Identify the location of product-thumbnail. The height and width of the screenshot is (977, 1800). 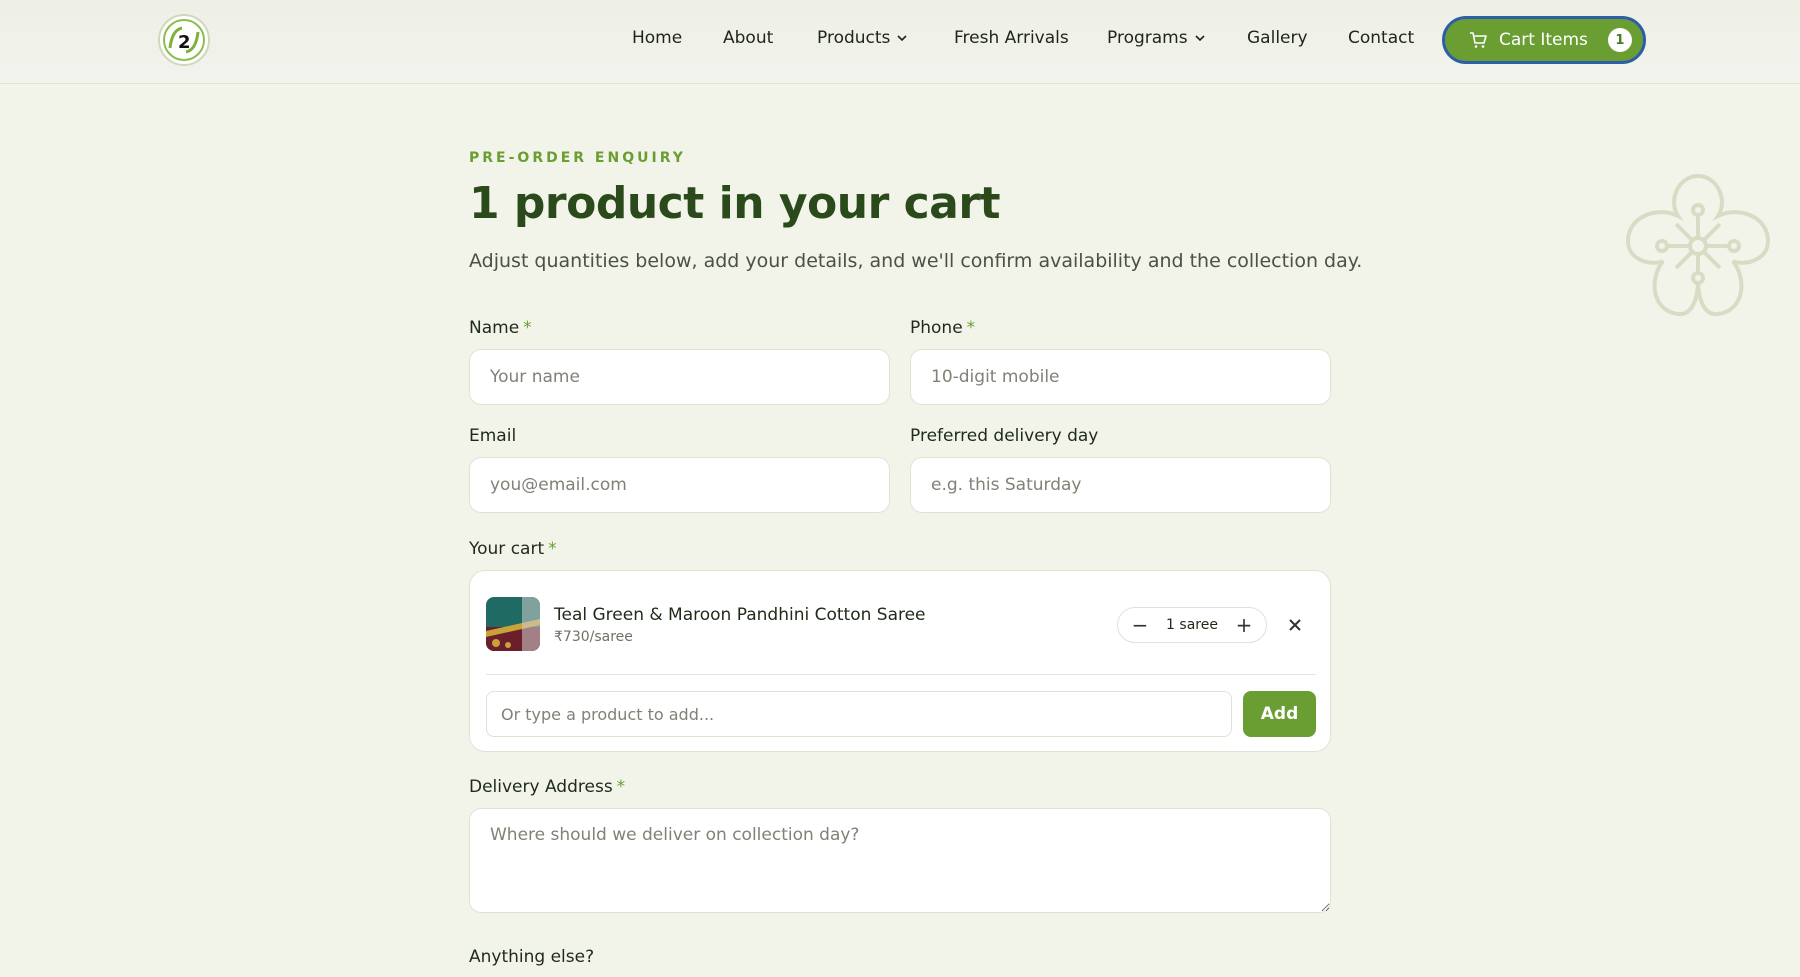
(513, 624).